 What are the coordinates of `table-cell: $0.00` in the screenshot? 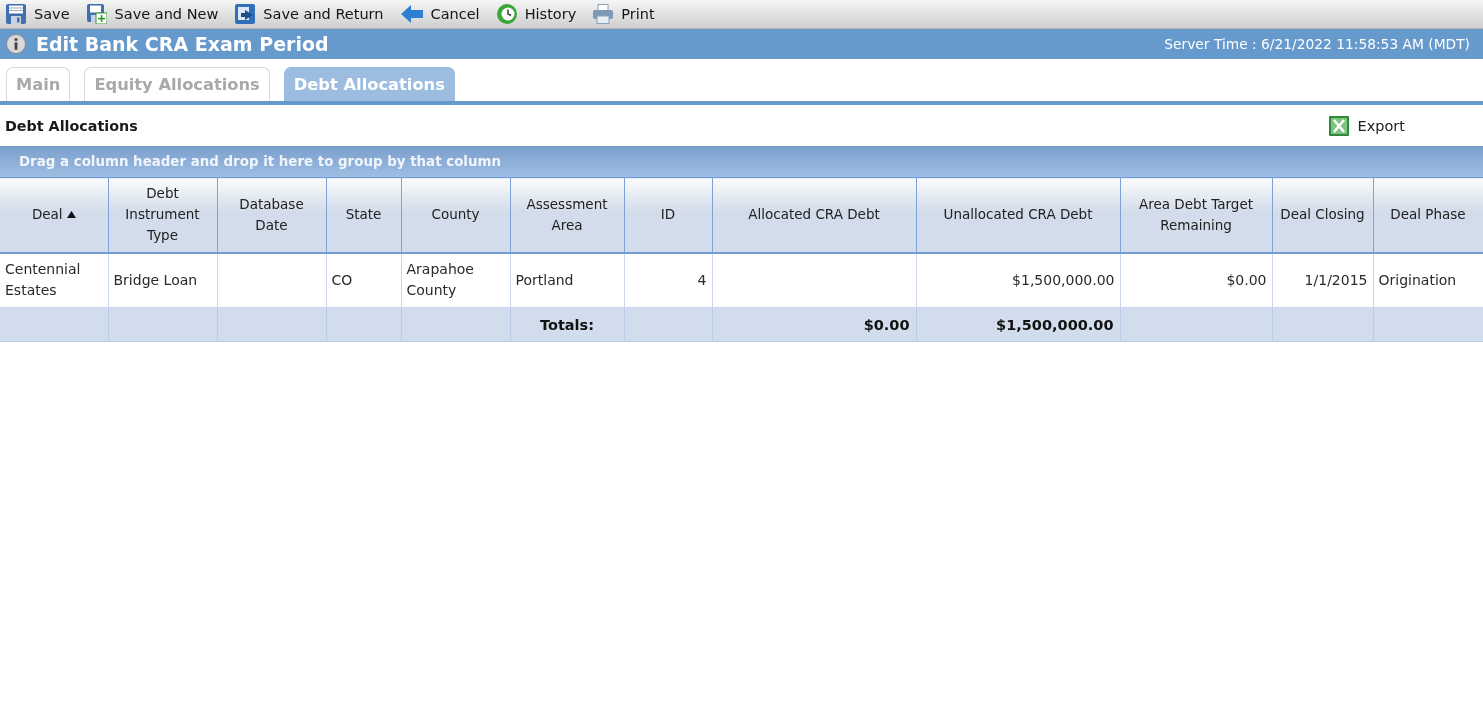 It's located at (1196, 280).